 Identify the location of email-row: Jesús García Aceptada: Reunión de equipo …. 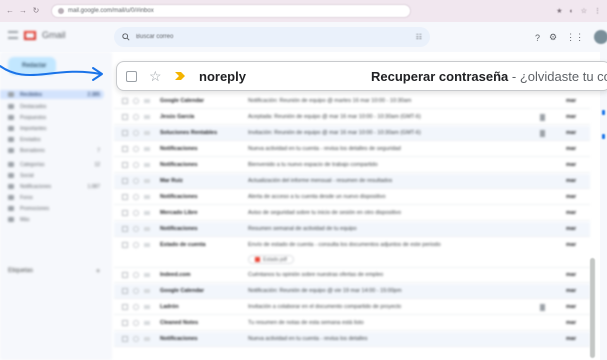
(352, 117).